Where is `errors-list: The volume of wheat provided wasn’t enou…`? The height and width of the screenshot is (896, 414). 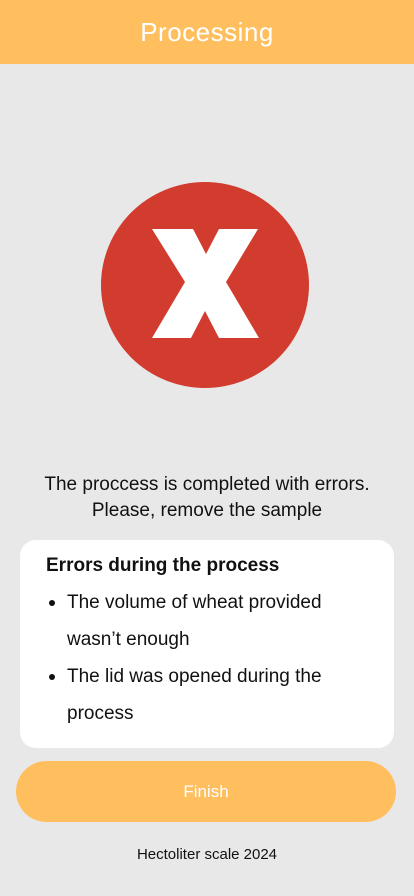
errors-list: The volume of wheat provided wasn’t enou… is located at coordinates (207, 658).